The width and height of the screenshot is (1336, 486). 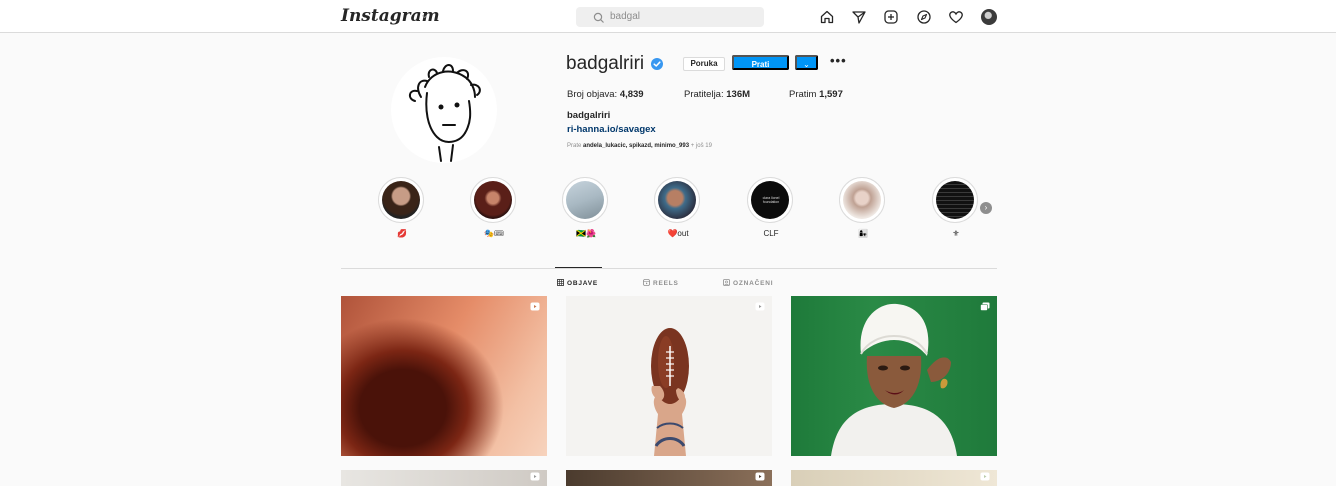 What do you see at coordinates (816, 94) in the screenshot?
I see `following-count: Pratim 1,597` at bounding box center [816, 94].